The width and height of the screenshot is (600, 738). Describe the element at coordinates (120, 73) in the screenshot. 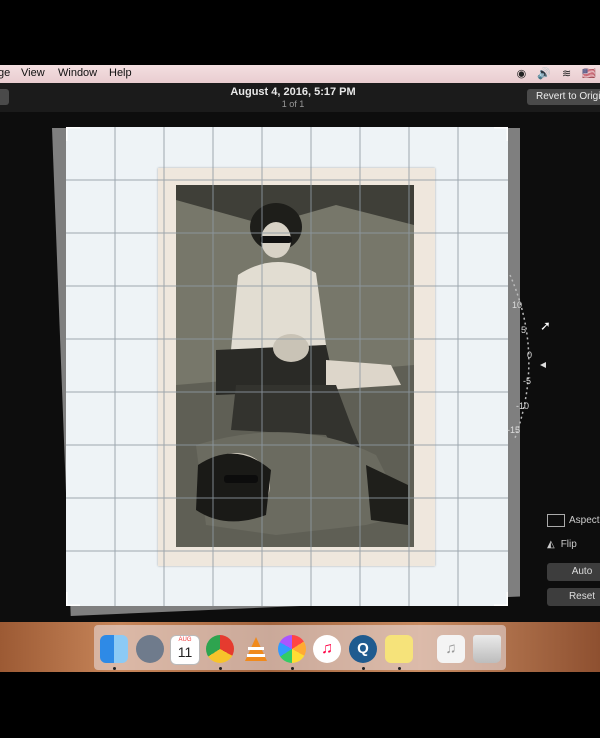

I see `menu-item-help: Help` at that location.